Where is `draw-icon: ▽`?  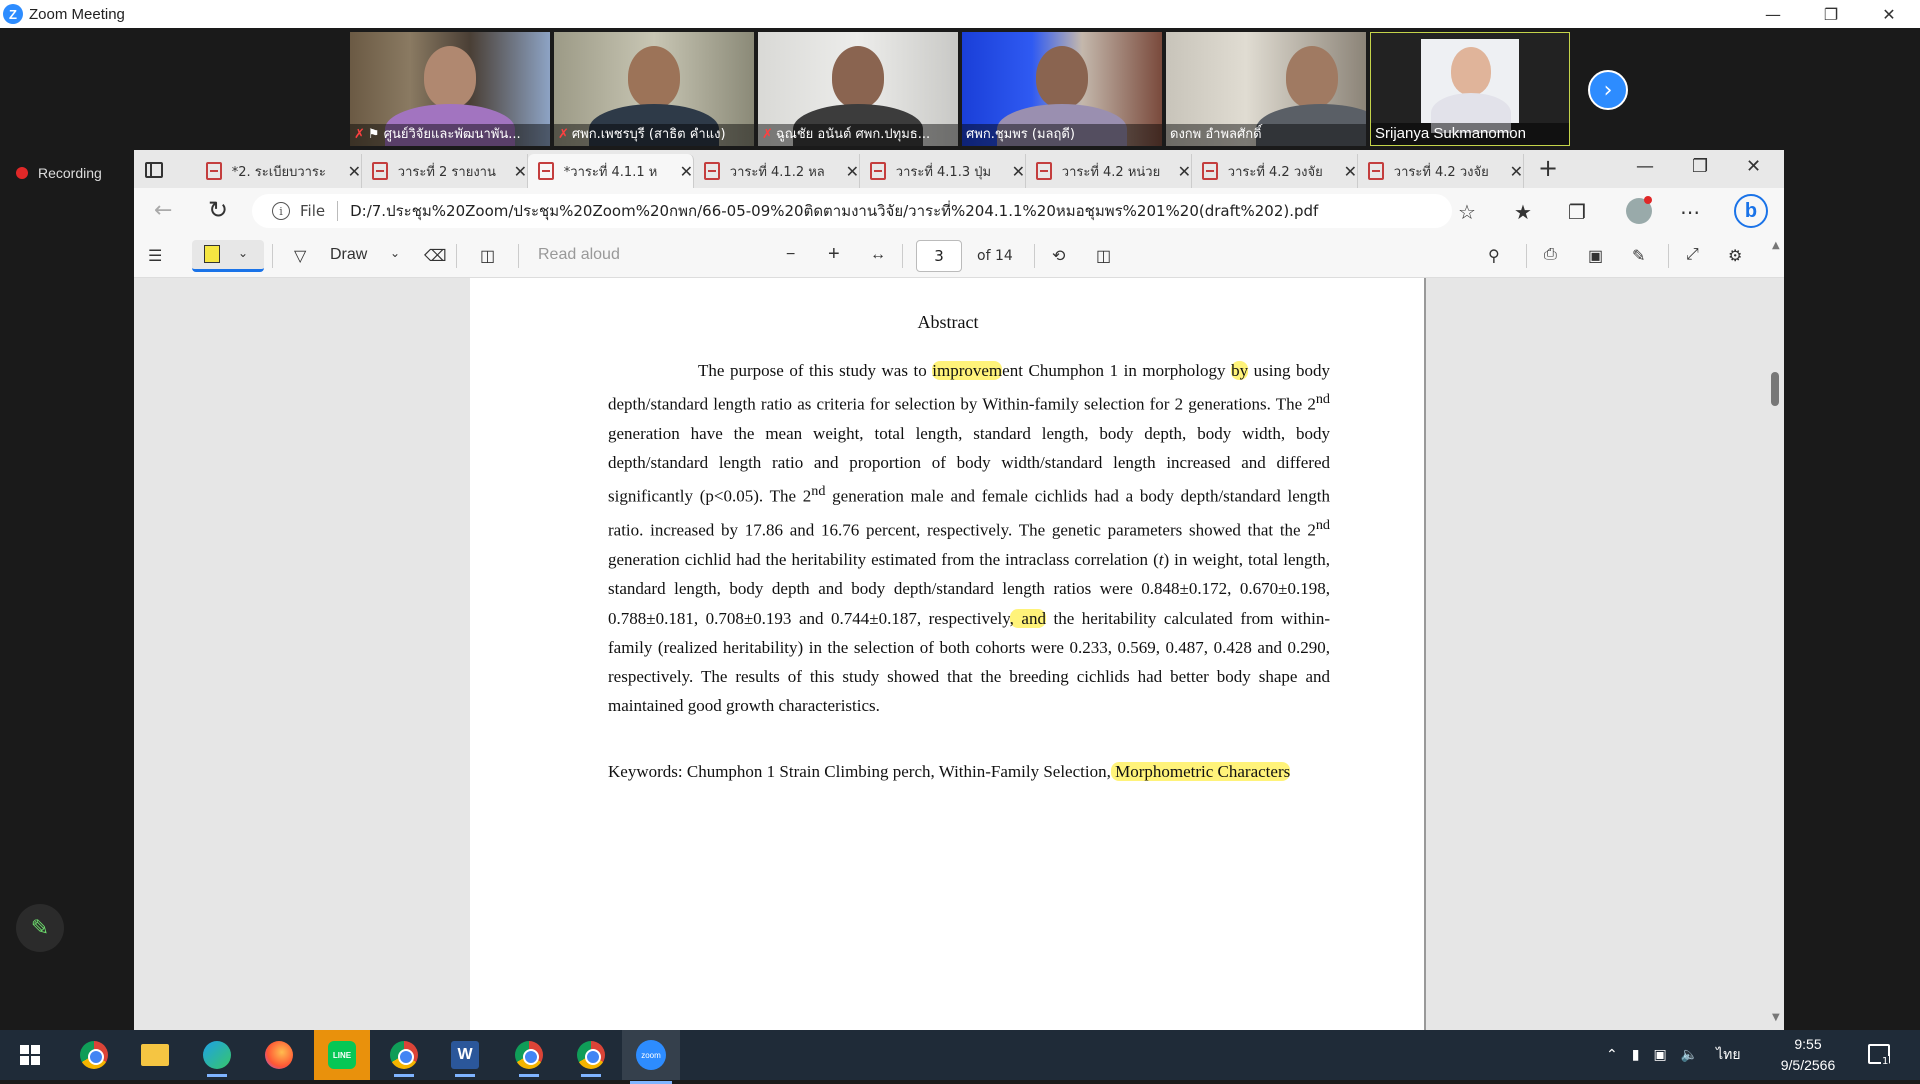
draw-icon: ▽ is located at coordinates (300, 256).